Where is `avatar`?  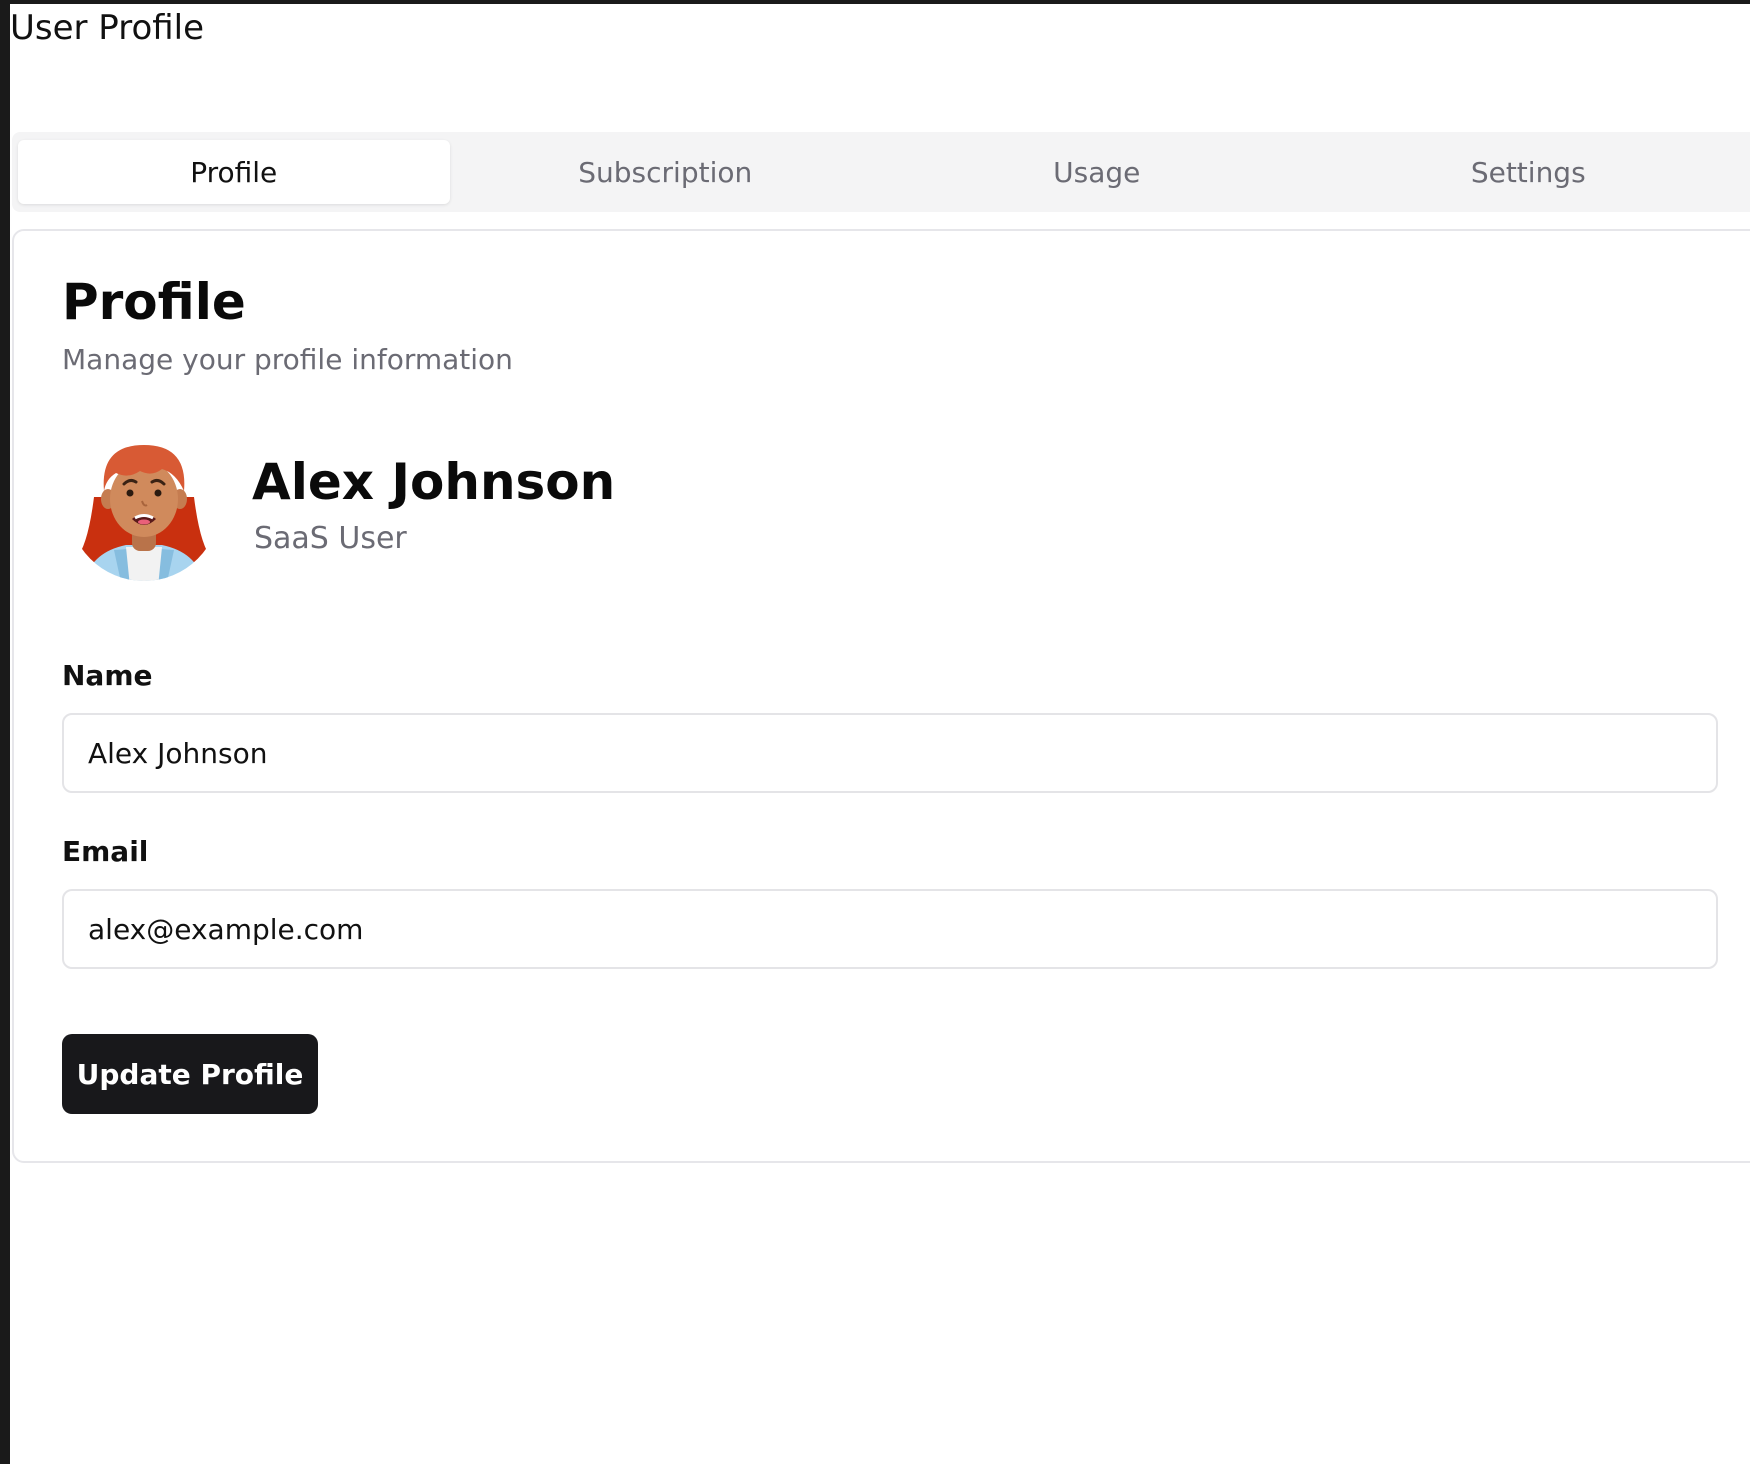 avatar is located at coordinates (144, 505).